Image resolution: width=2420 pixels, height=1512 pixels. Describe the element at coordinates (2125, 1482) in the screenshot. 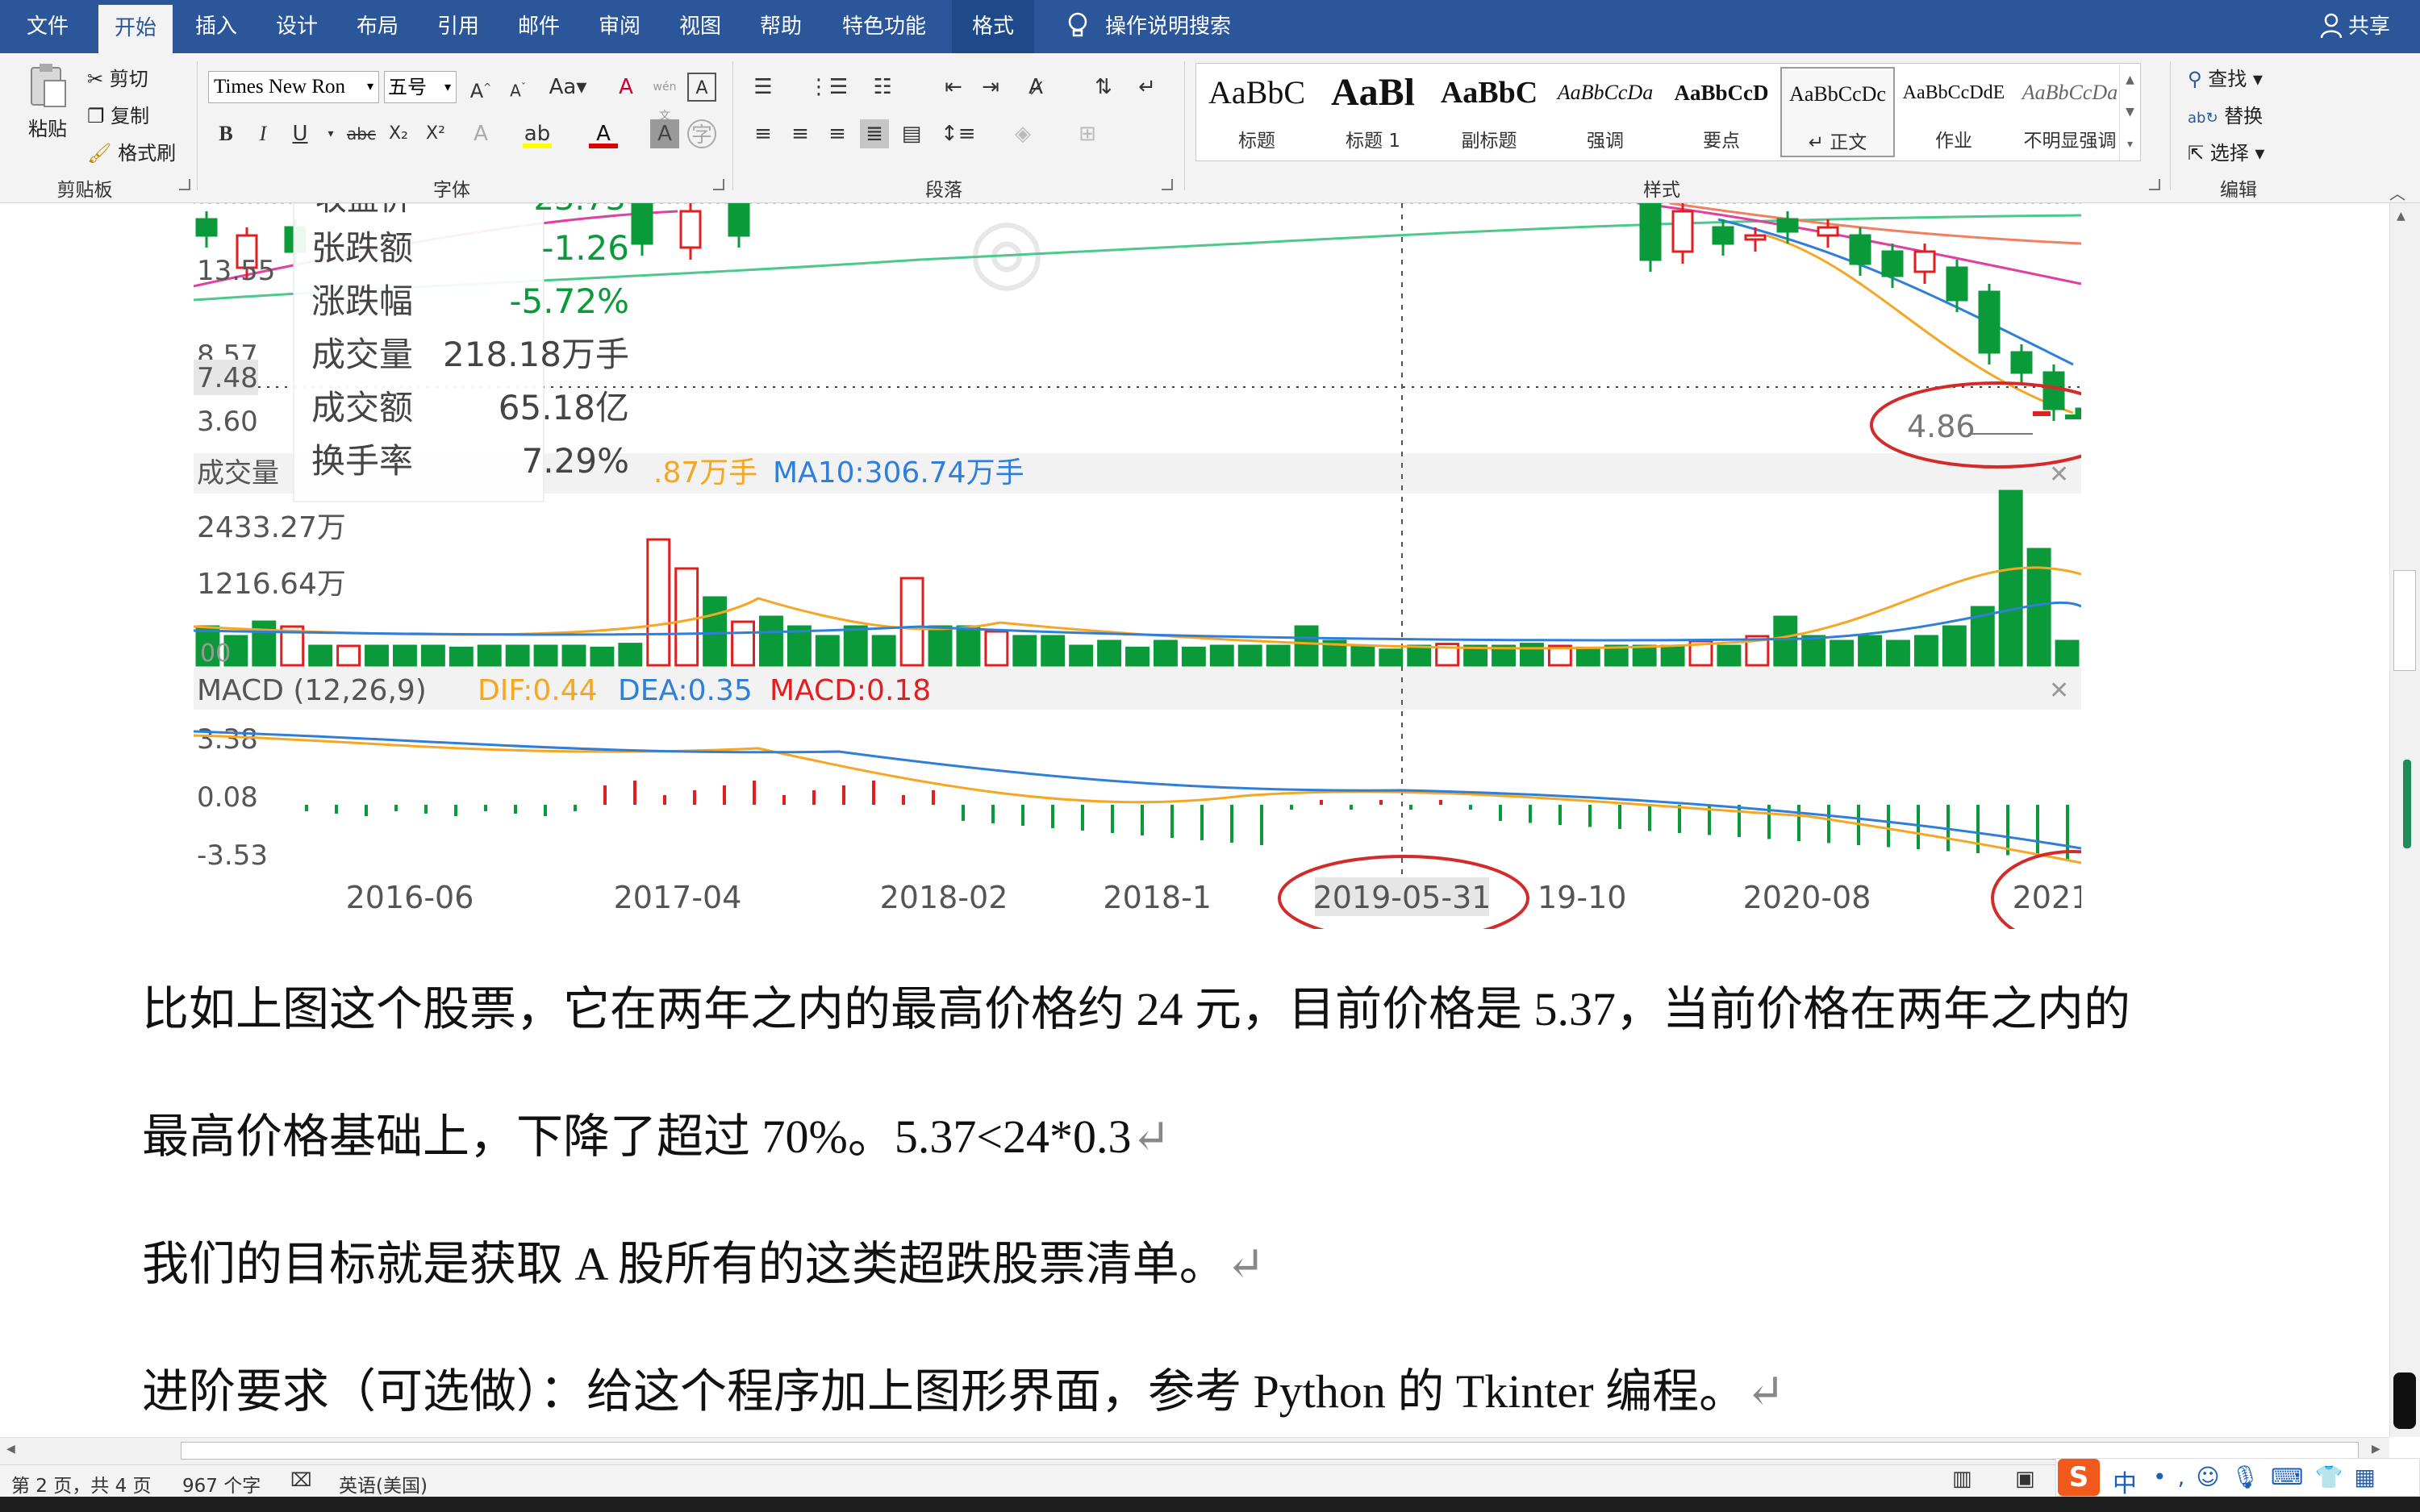

I see `ime-lang: 中` at that location.